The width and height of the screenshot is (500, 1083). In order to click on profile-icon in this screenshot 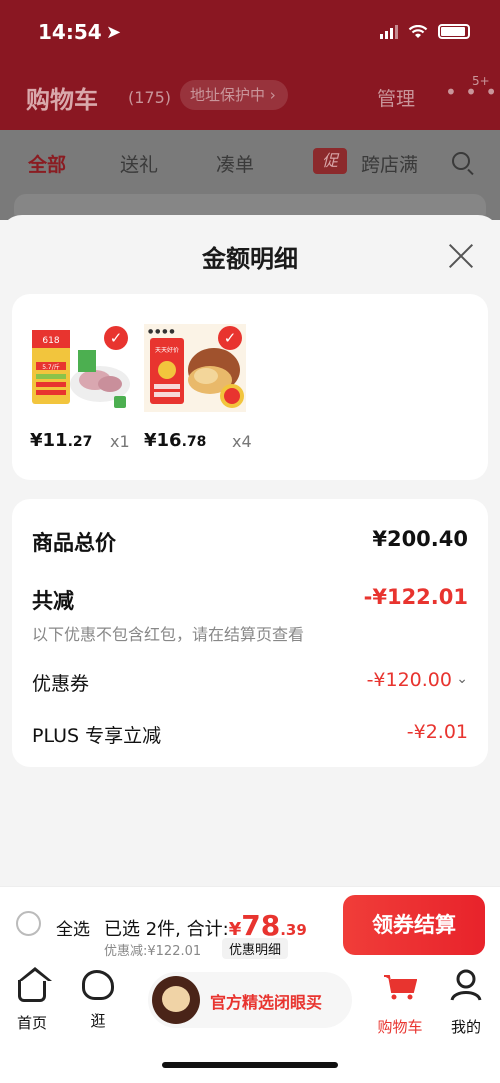, I will do `click(466, 985)`.